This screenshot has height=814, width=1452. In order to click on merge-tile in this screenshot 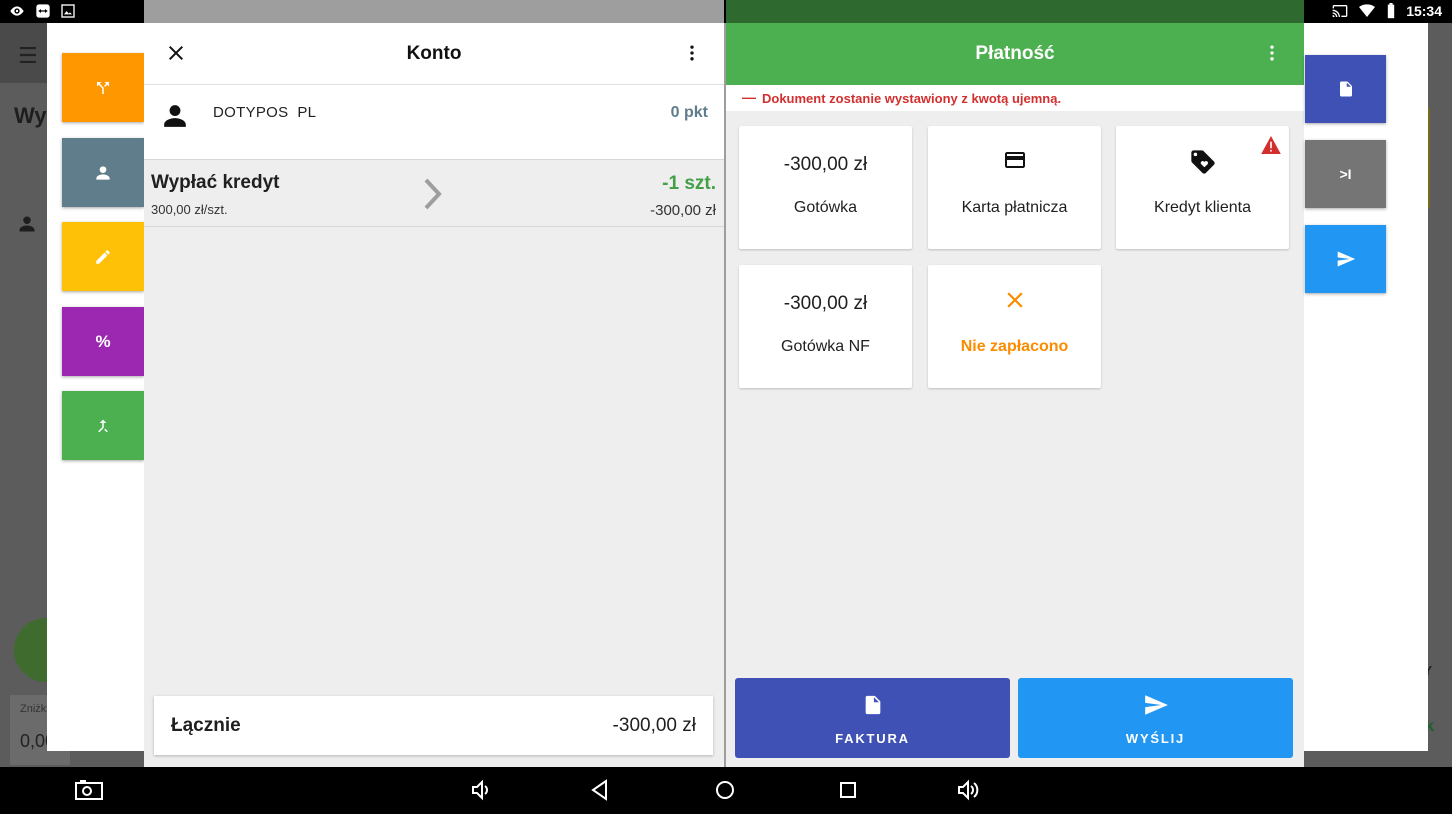, I will do `click(103, 425)`.